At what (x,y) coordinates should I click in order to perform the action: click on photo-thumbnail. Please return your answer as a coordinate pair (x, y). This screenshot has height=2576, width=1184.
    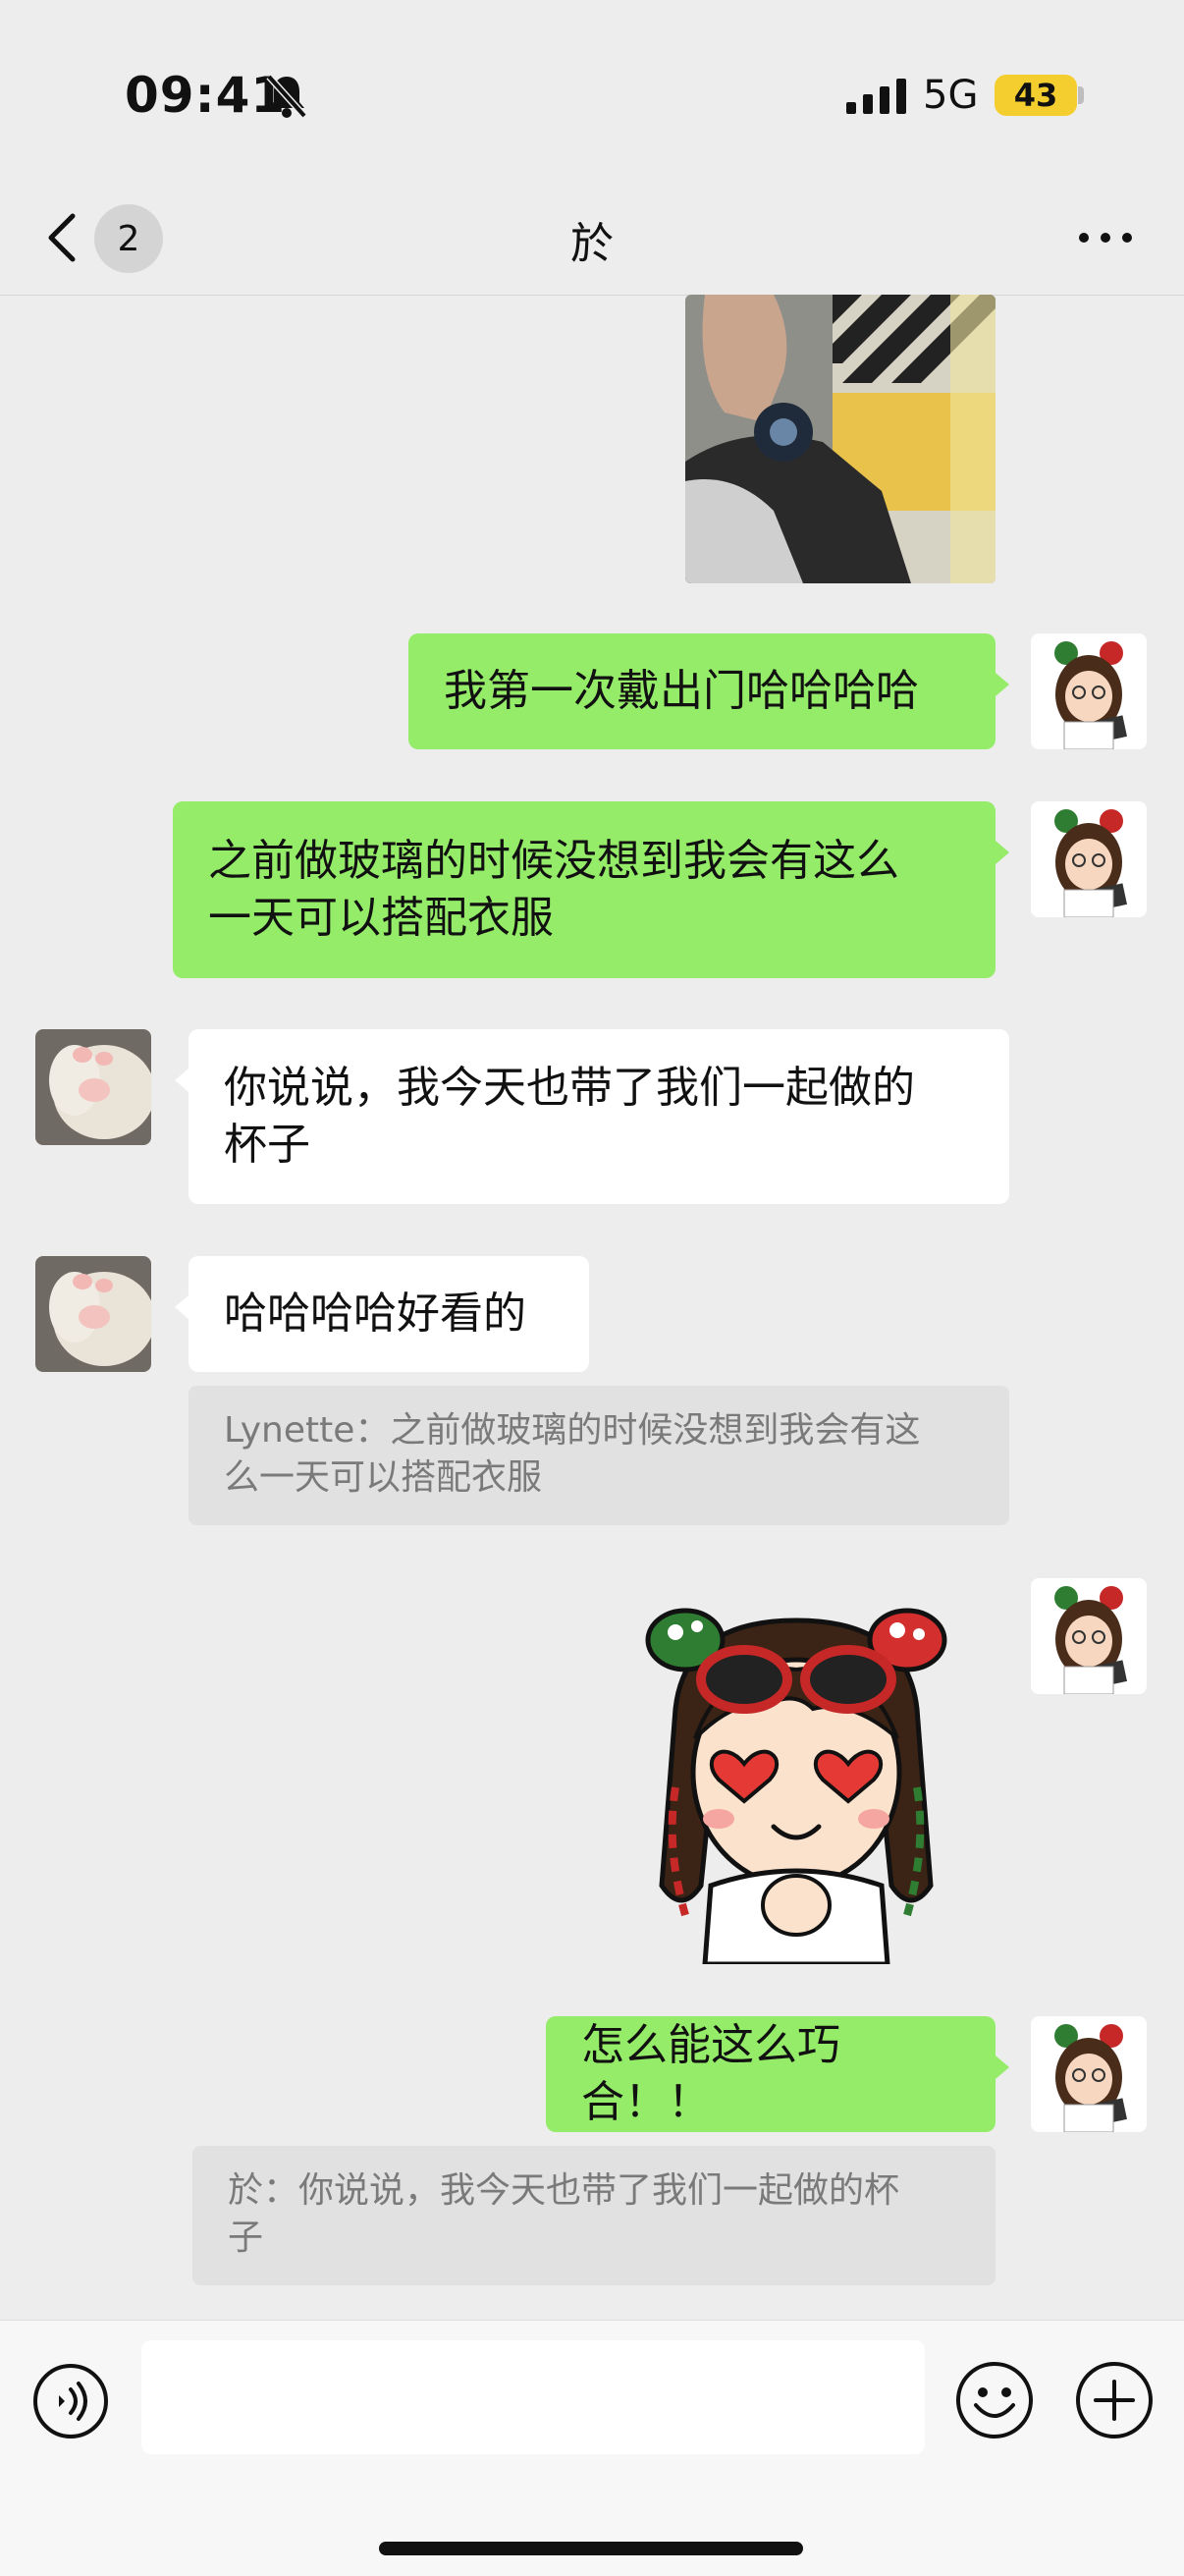
    Looking at the image, I should click on (840, 439).